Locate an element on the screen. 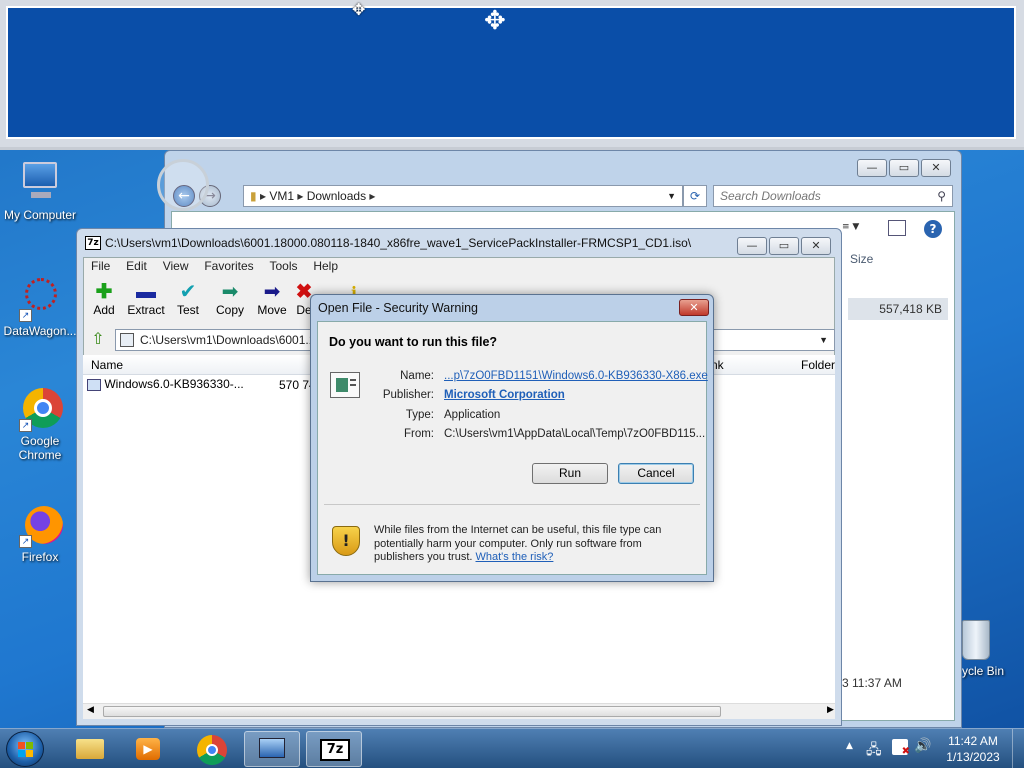 This screenshot has height=768, width=1024. move-arrow-icon: ➡ is located at coordinates (272, 292).